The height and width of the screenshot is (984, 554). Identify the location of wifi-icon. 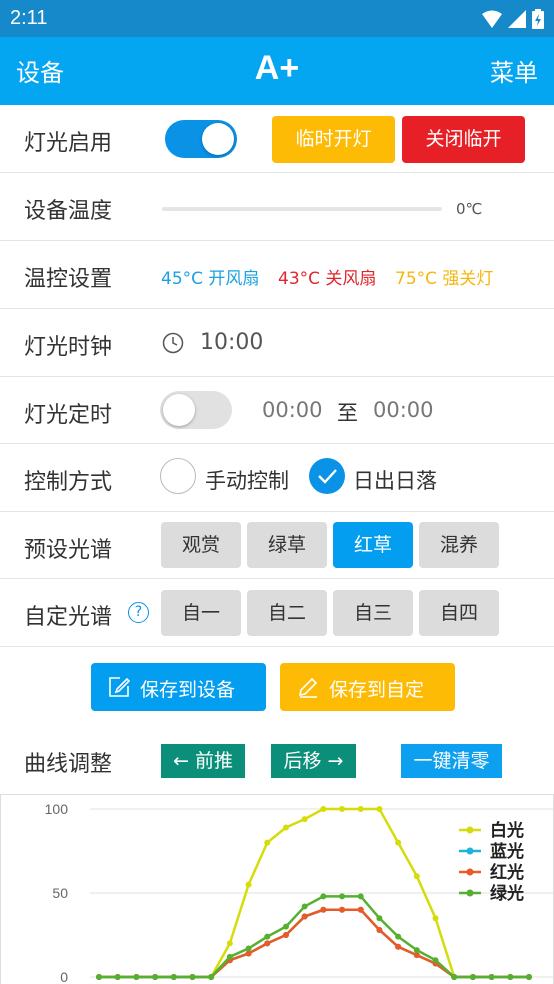
(492, 19).